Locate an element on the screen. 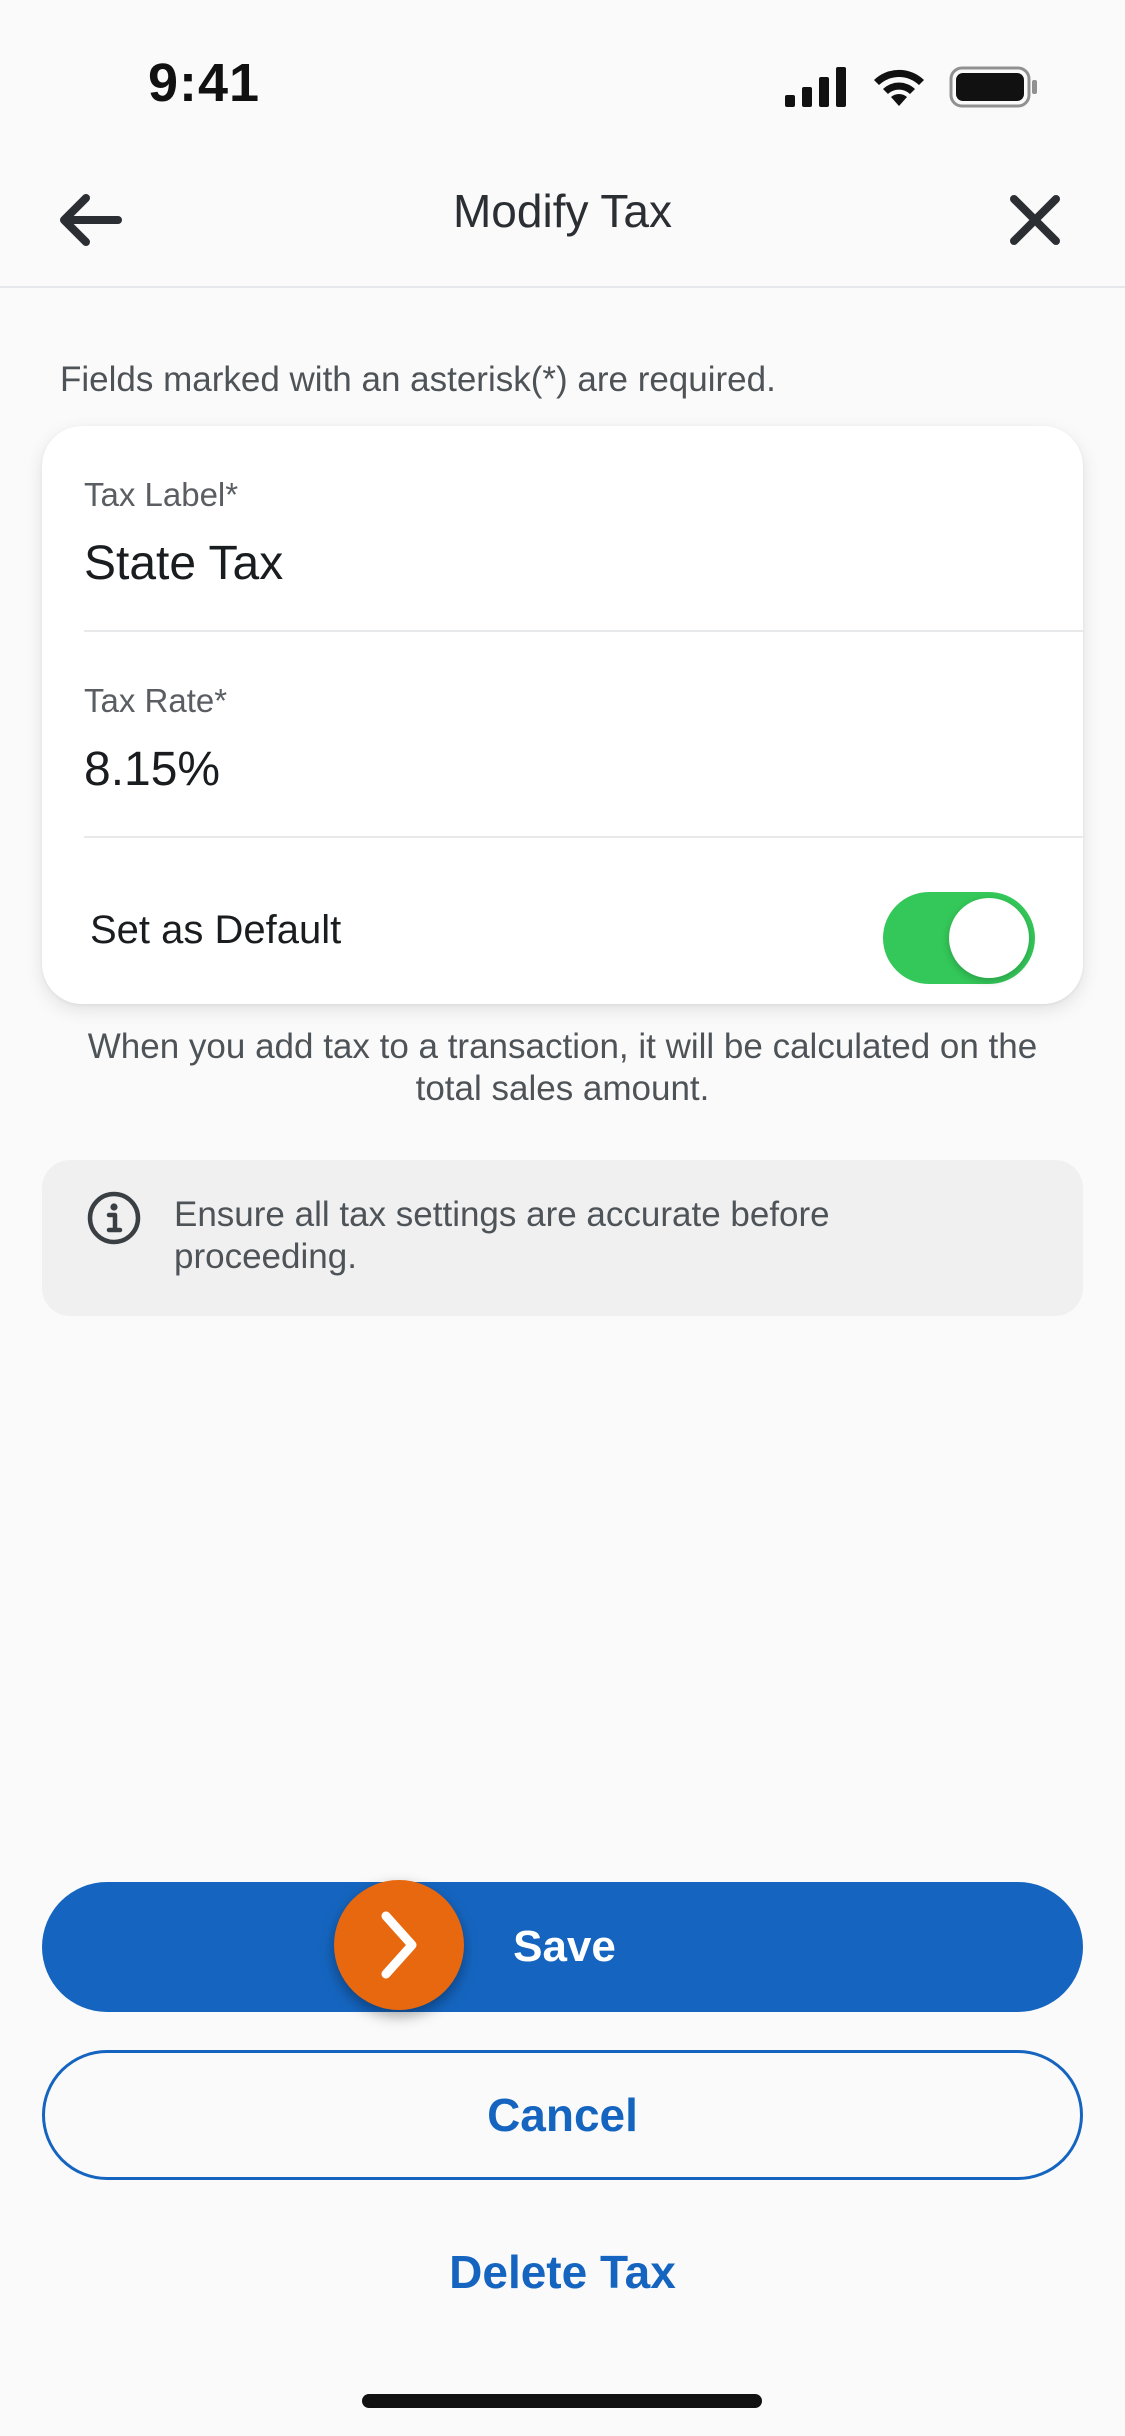 The height and width of the screenshot is (2436, 1125). set-default-label: Set as Default is located at coordinates (216, 930).